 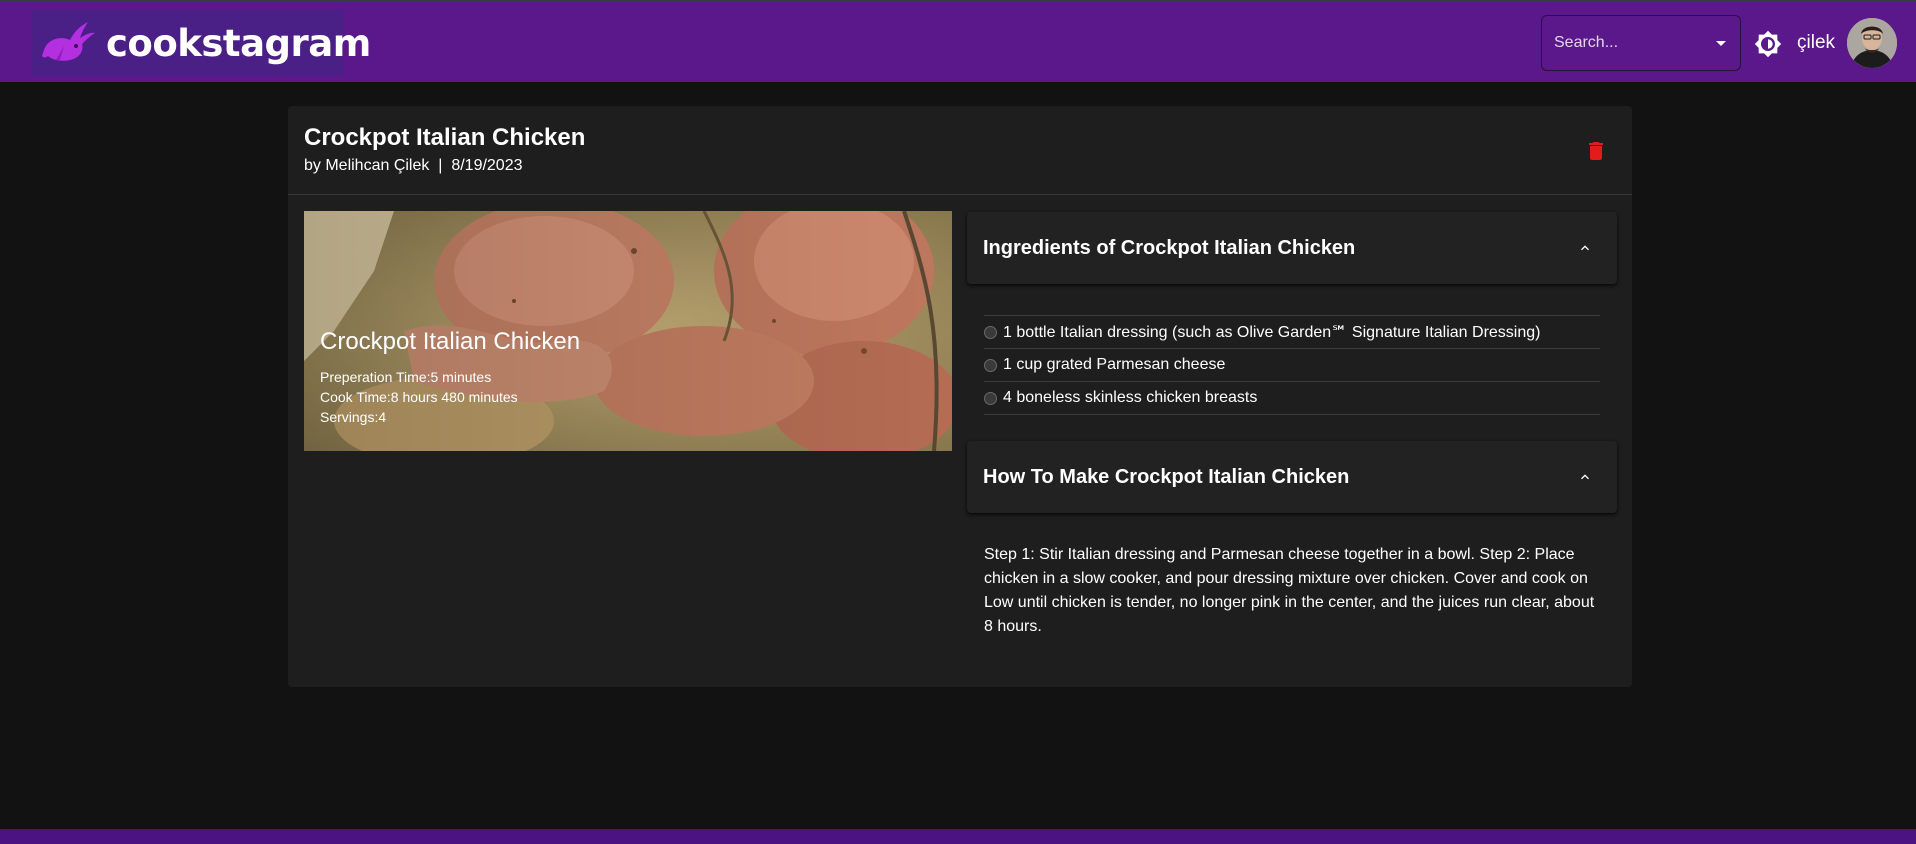 What do you see at coordinates (419, 397) in the screenshot?
I see `cook-time: Cook Time:8 hours 480 minutes` at bounding box center [419, 397].